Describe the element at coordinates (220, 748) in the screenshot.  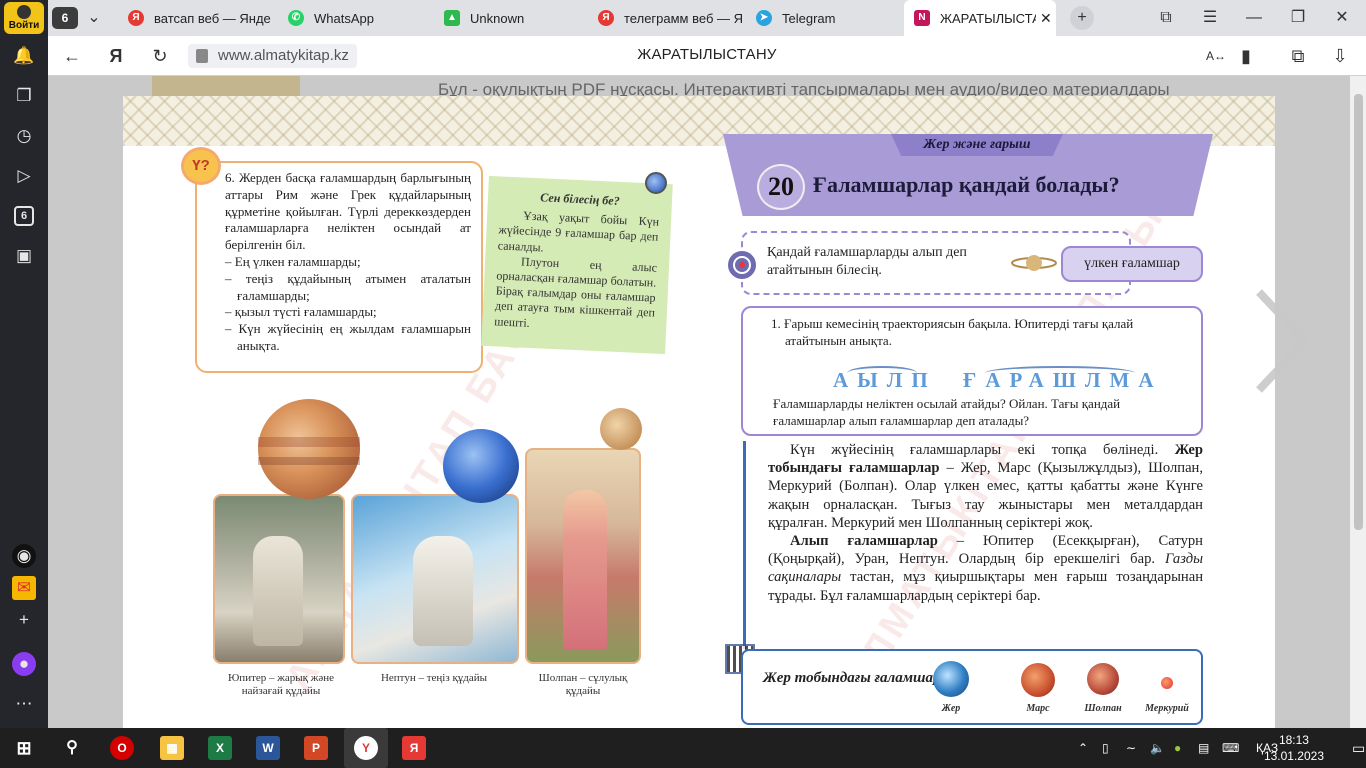
I see `excel-icon: X` at that location.